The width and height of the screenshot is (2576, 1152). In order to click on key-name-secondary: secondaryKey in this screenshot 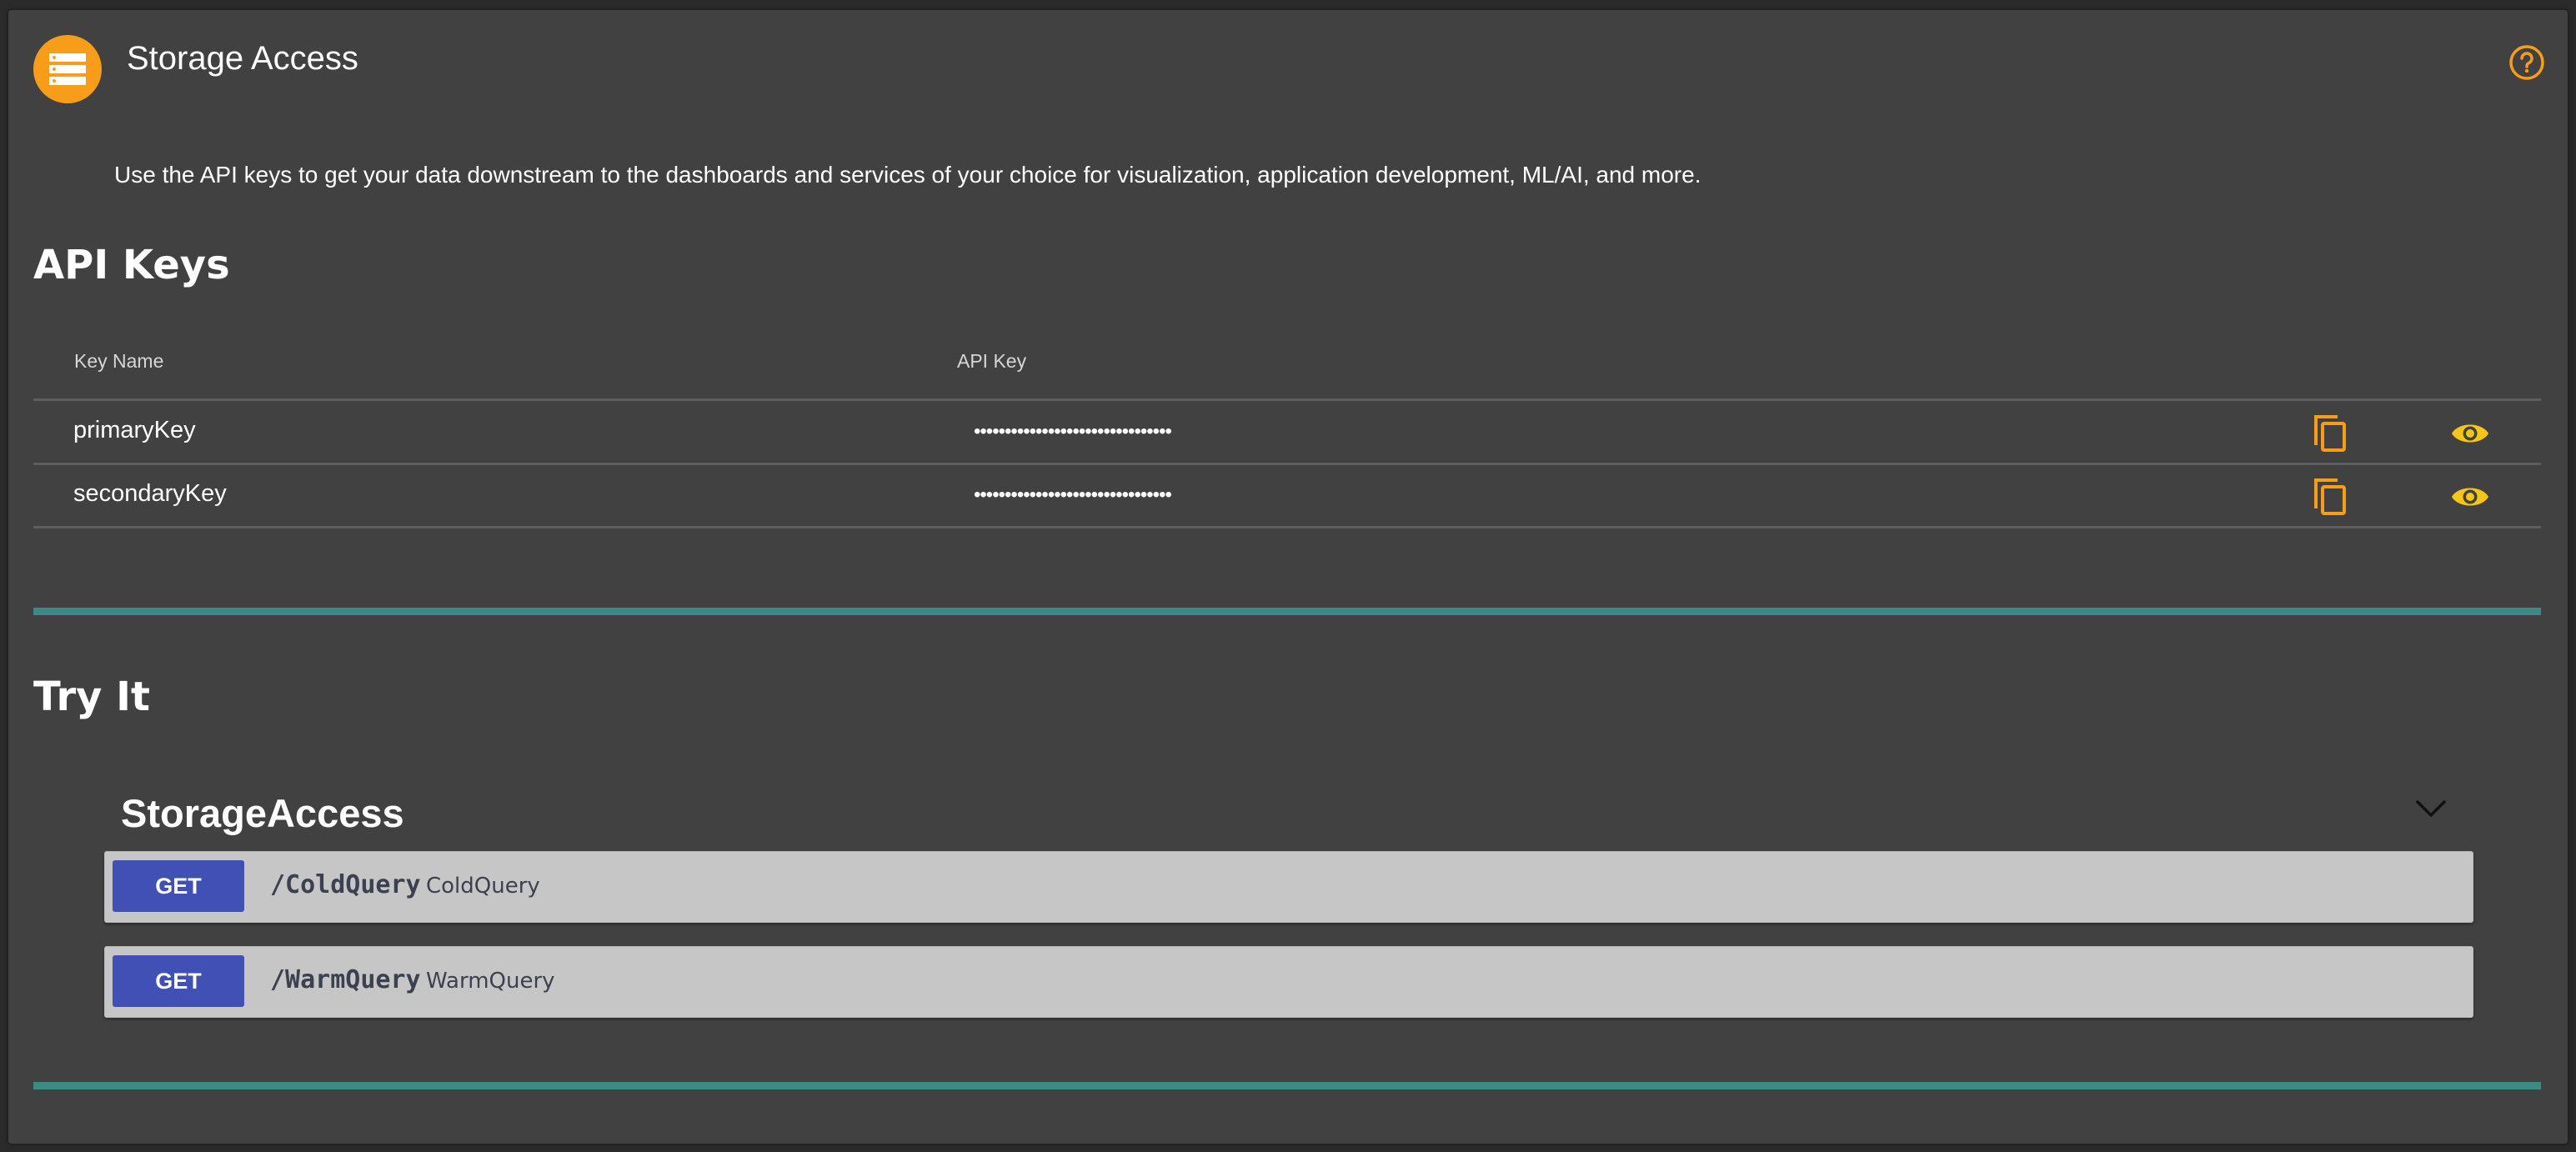, I will do `click(150, 493)`.